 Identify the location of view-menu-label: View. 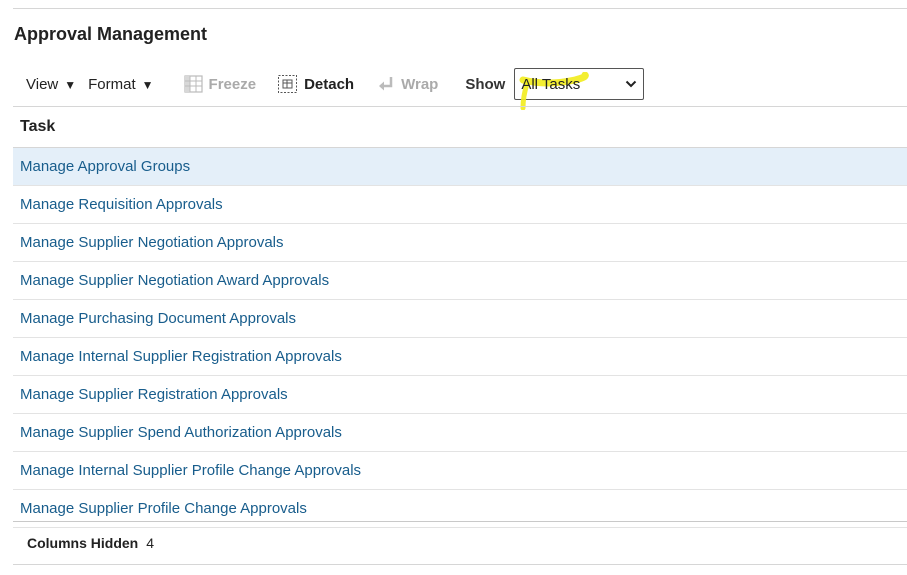
(42, 84).